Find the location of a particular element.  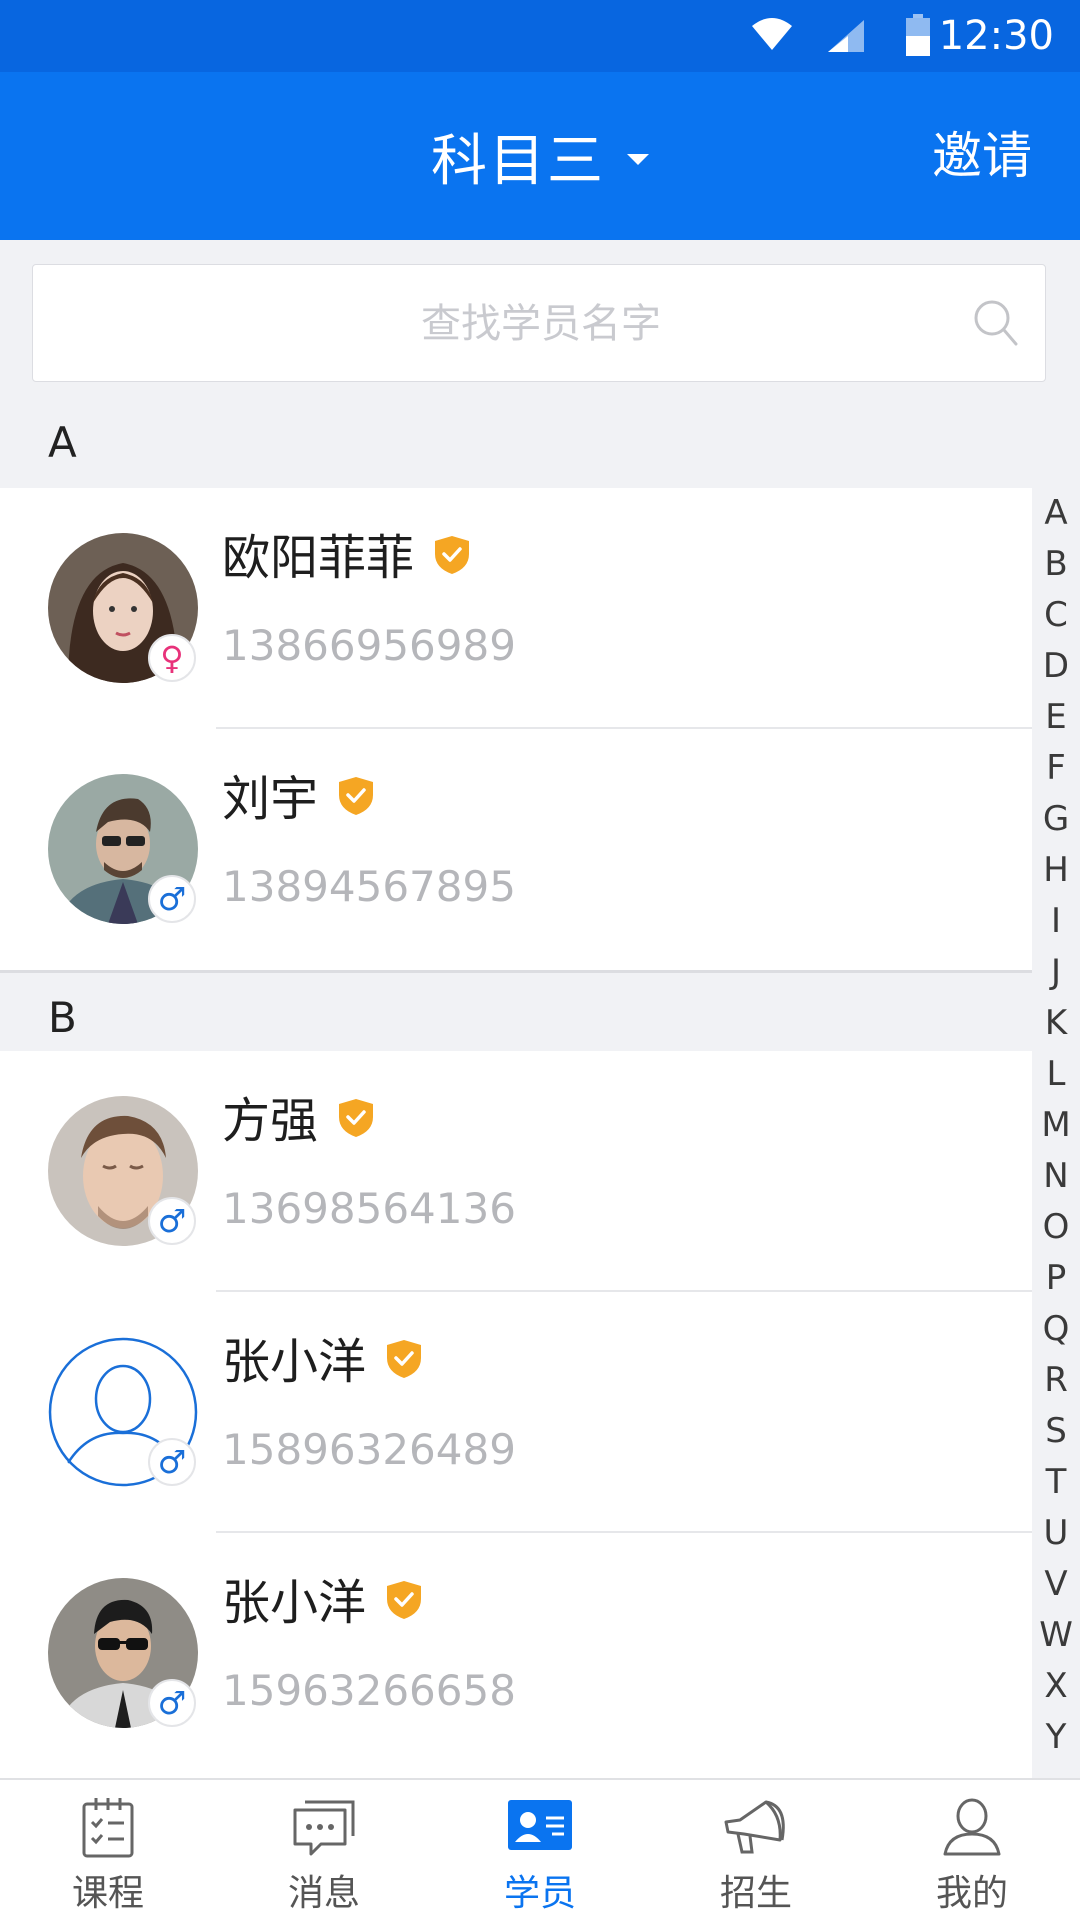

section-header-a: A is located at coordinates (516, 442).